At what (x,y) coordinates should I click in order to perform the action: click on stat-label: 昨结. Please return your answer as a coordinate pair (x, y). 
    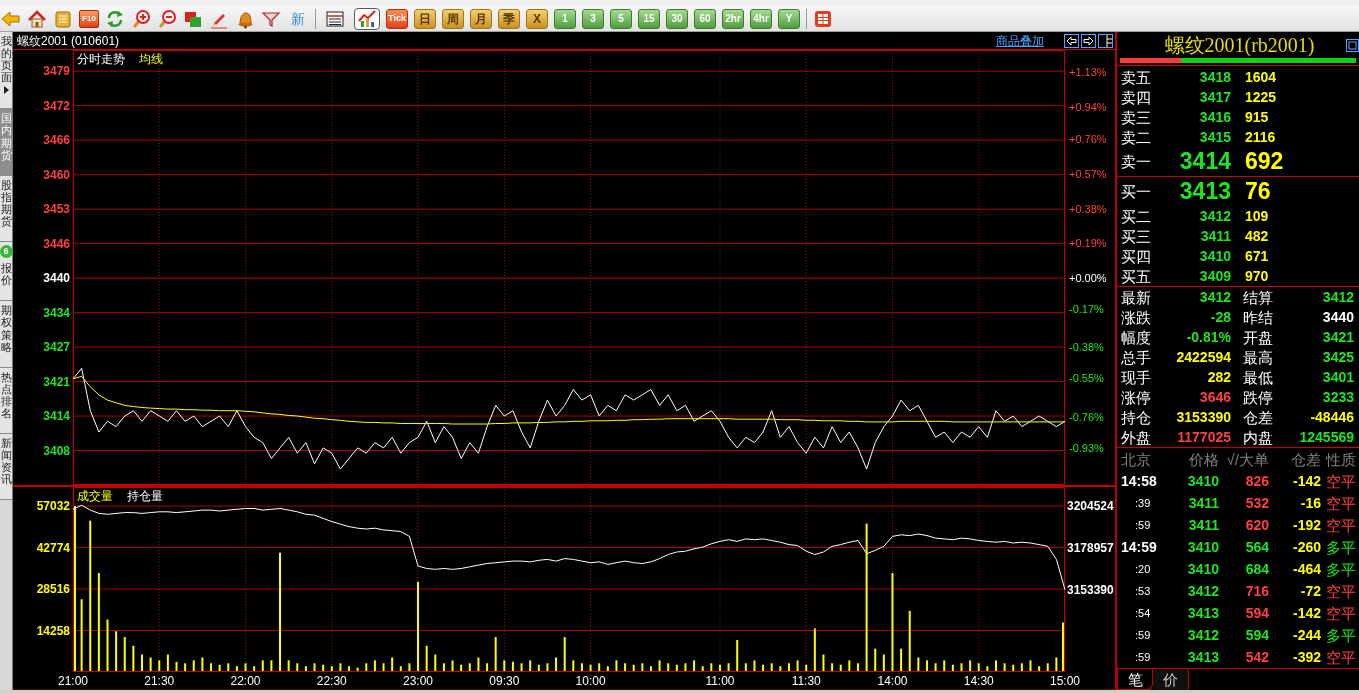
    Looking at the image, I should click on (1258, 317).